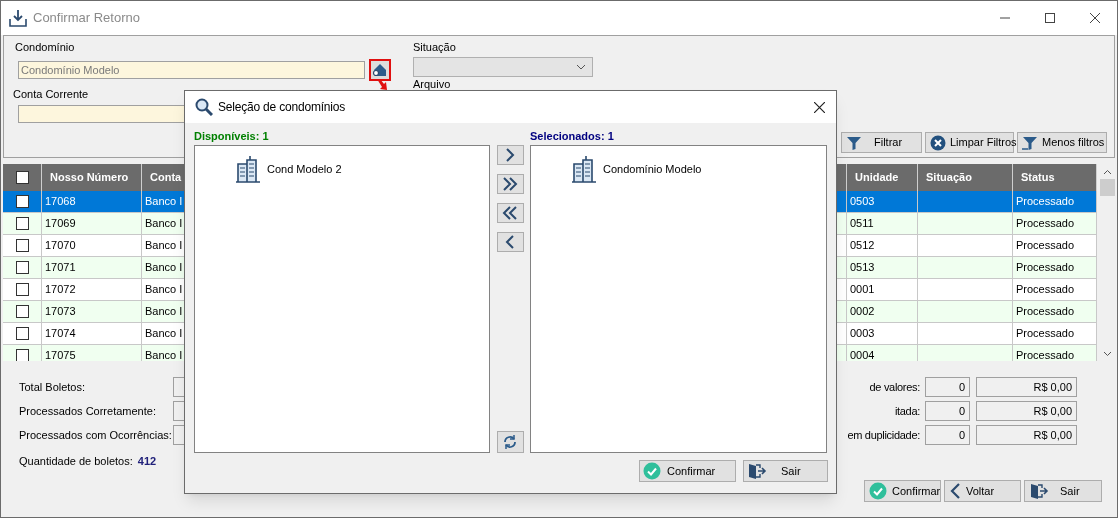 This screenshot has width=1118, height=518. What do you see at coordinates (862, 246) in the screenshot?
I see `table-cell-text: 0512` at bounding box center [862, 246].